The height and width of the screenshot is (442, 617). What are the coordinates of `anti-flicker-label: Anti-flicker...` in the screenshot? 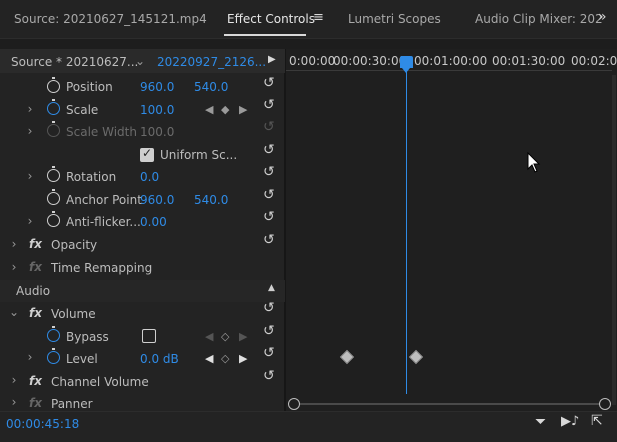 It's located at (103, 222).